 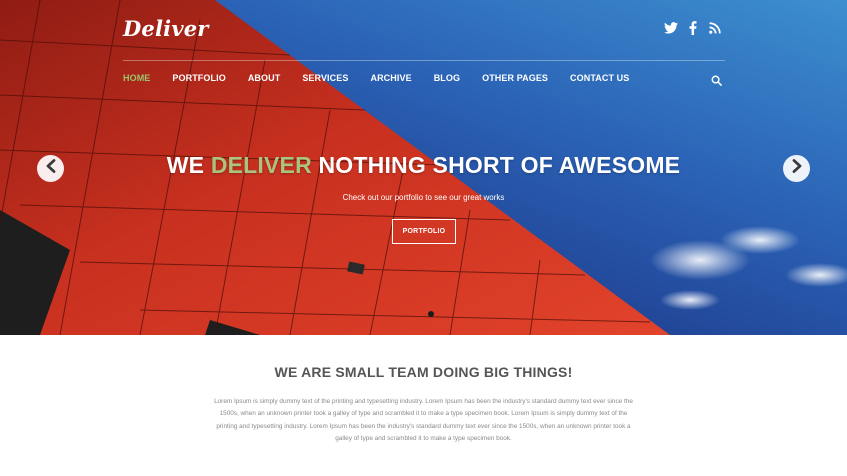 What do you see at coordinates (599, 78) in the screenshot?
I see `nav-item-contact-us: CONTACT US` at bounding box center [599, 78].